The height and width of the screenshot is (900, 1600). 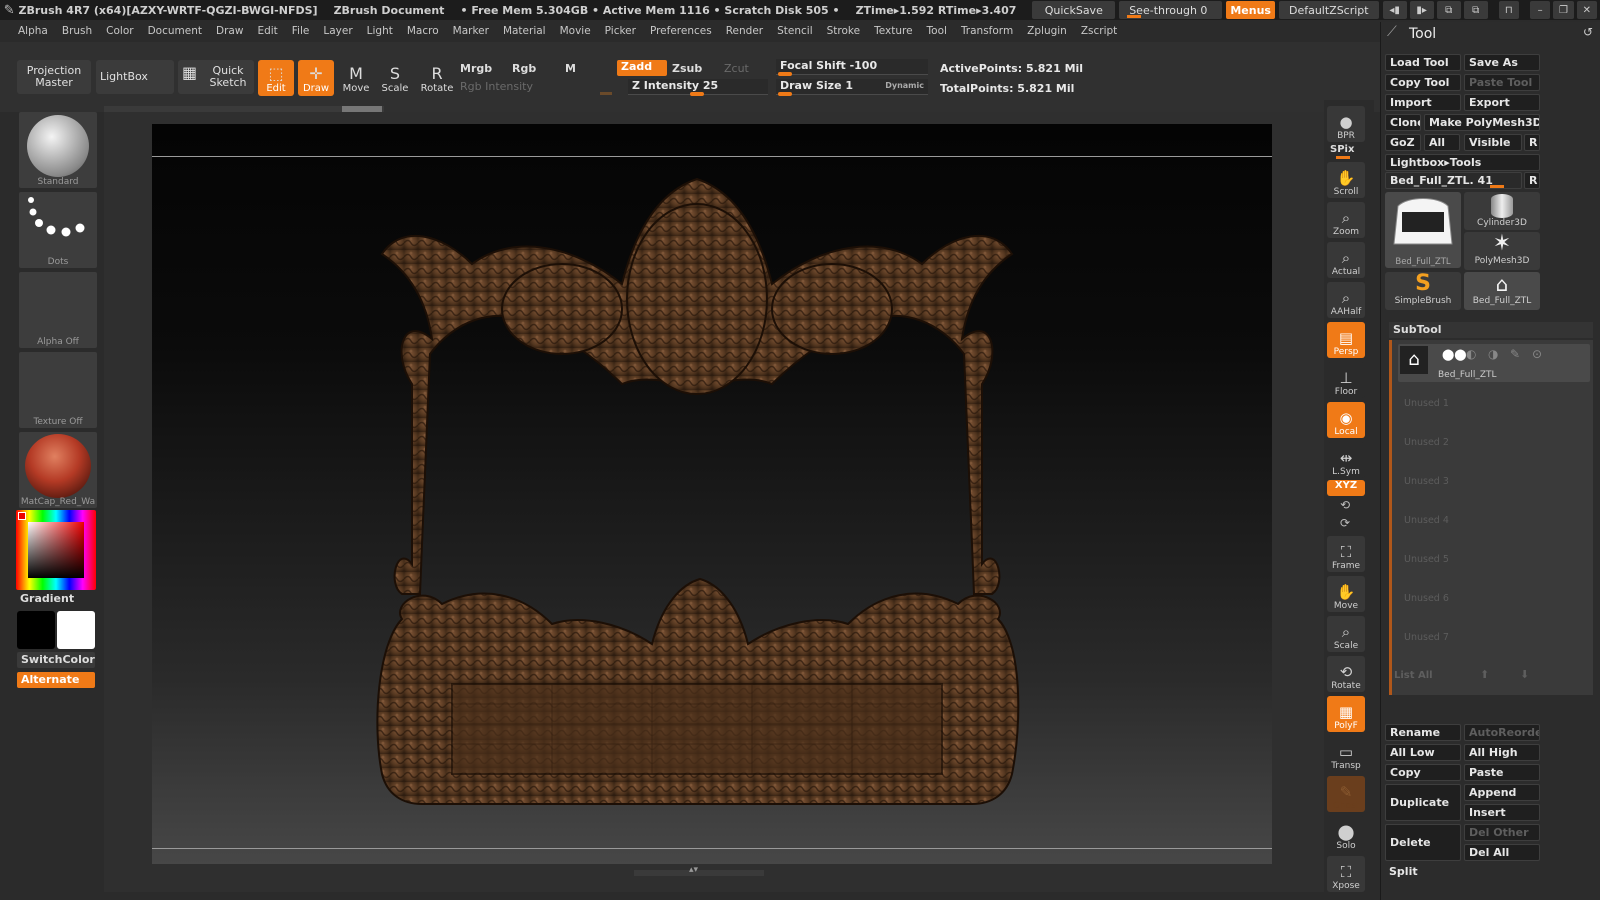 What do you see at coordinates (76, 630) in the screenshot?
I see `main-color-swatch` at bounding box center [76, 630].